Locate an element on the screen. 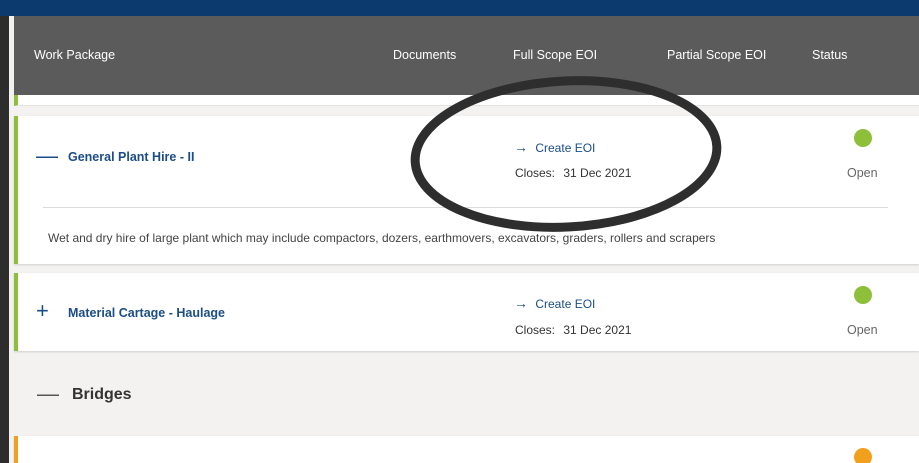  col-full-scope: Full Scope EOI is located at coordinates (555, 55).